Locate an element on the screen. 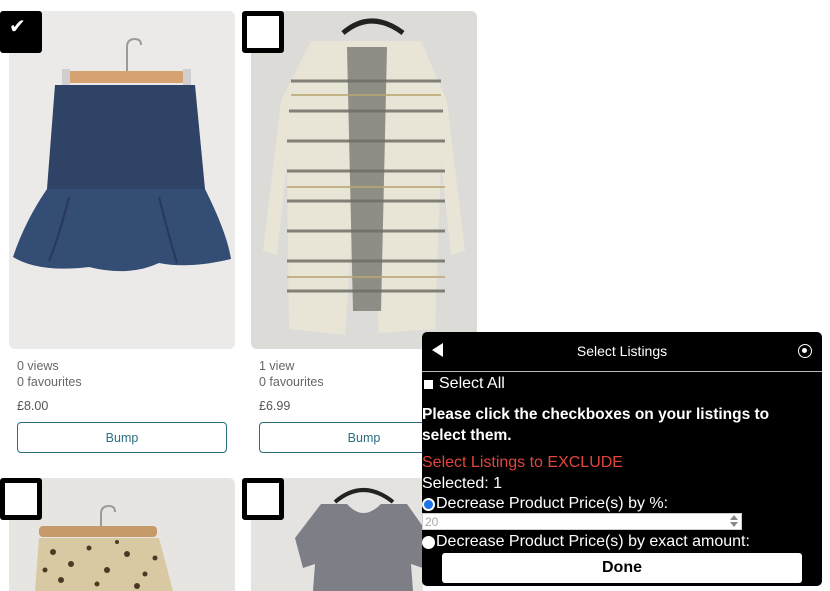 This screenshot has width=830, height=591. check-icon: ✔ is located at coordinates (17, 26).